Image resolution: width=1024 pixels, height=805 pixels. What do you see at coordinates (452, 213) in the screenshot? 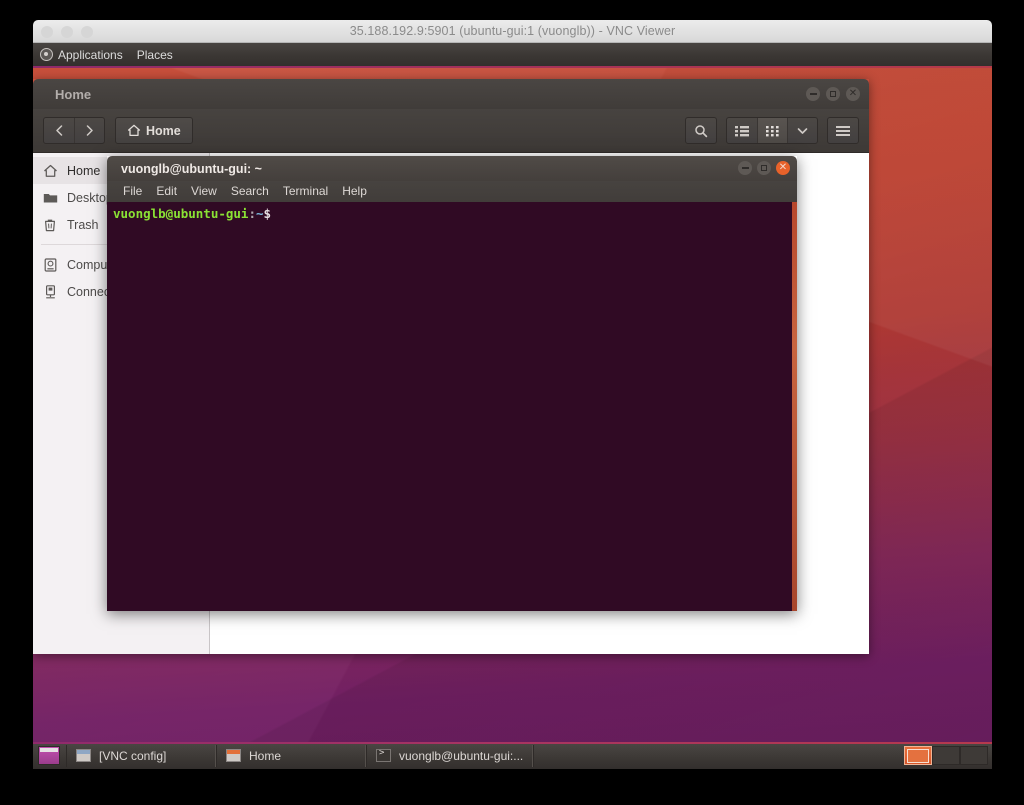
I see `terminal-prompt-line: vuonglb@ubuntu-gui:~$` at bounding box center [452, 213].